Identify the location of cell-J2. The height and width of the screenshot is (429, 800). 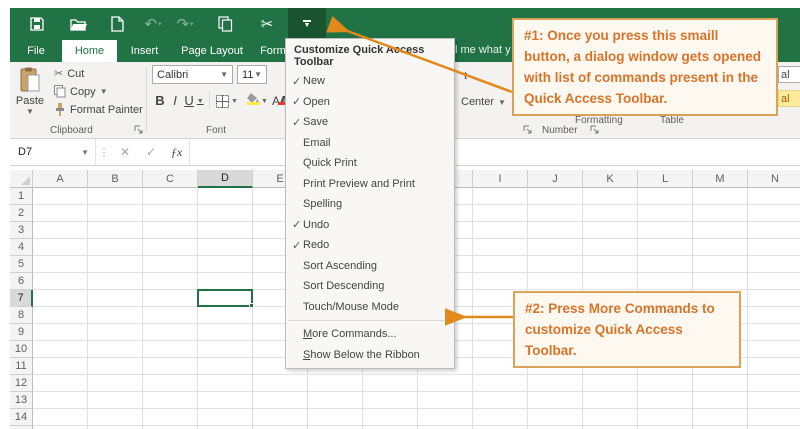
(555, 213).